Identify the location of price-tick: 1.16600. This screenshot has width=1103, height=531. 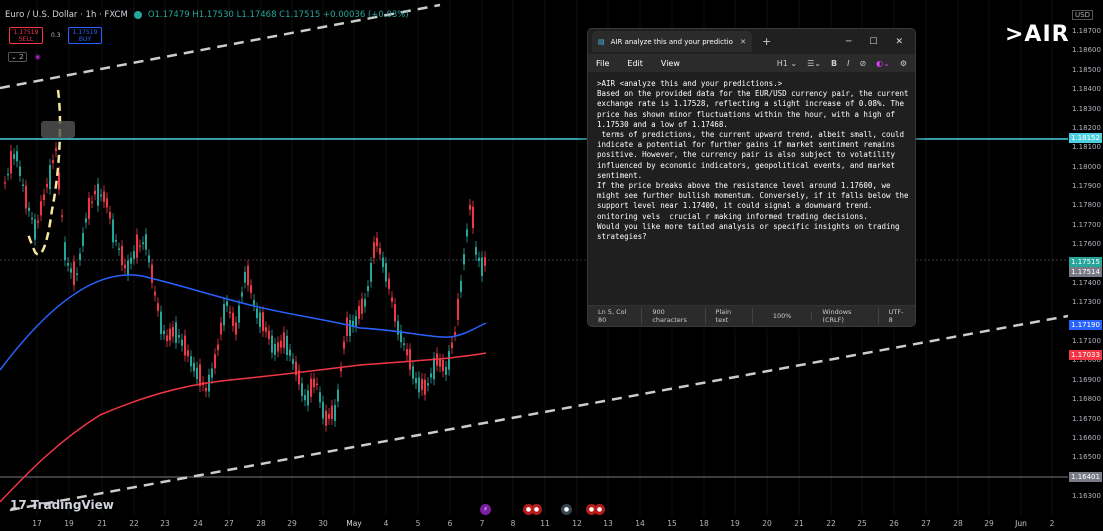
(1086, 437).